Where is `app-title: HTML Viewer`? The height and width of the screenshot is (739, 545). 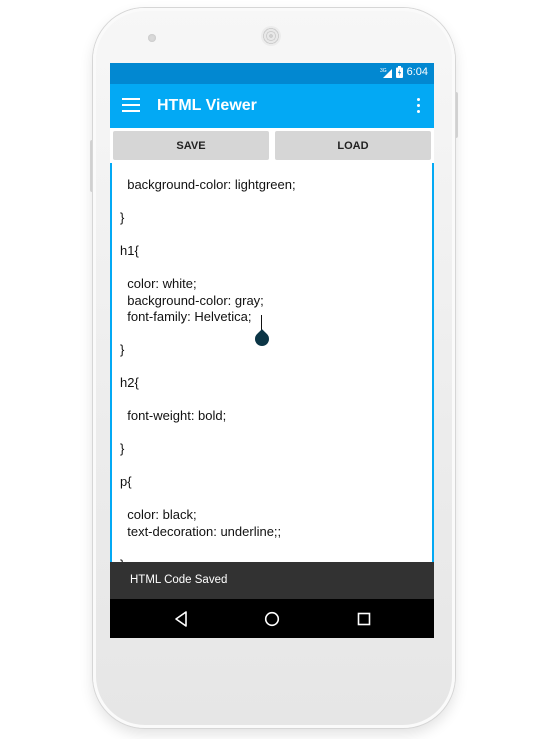 app-title: HTML Viewer is located at coordinates (207, 105).